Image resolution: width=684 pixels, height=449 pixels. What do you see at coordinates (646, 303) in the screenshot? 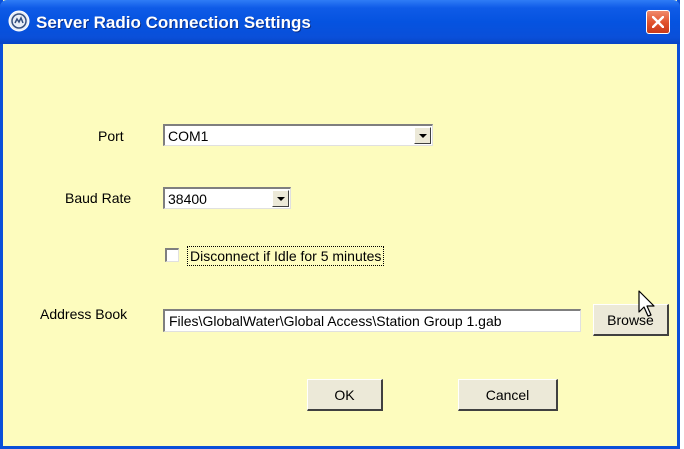
I see `mouse-pointer-icon` at bounding box center [646, 303].